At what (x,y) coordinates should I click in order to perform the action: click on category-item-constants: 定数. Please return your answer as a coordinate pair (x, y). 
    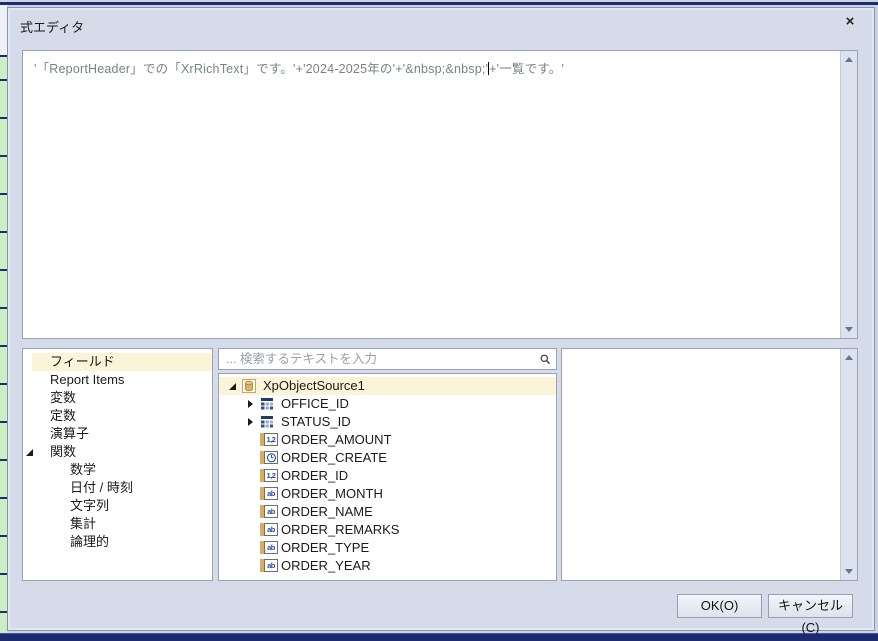
    Looking at the image, I should click on (117, 416).